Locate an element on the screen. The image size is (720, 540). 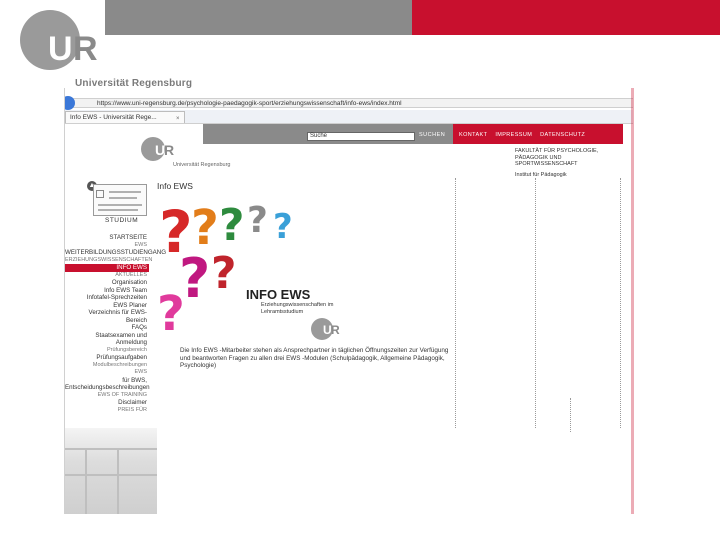
sidebar-item: Prüfungsaufgaben is located at coordinates (107, 358).